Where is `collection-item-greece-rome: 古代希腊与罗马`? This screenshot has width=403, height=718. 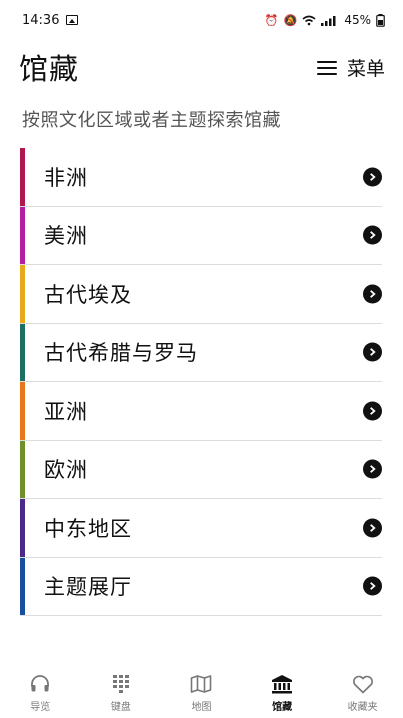
collection-item-greece-rome: 古代希腊与罗马 is located at coordinates (201, 352).